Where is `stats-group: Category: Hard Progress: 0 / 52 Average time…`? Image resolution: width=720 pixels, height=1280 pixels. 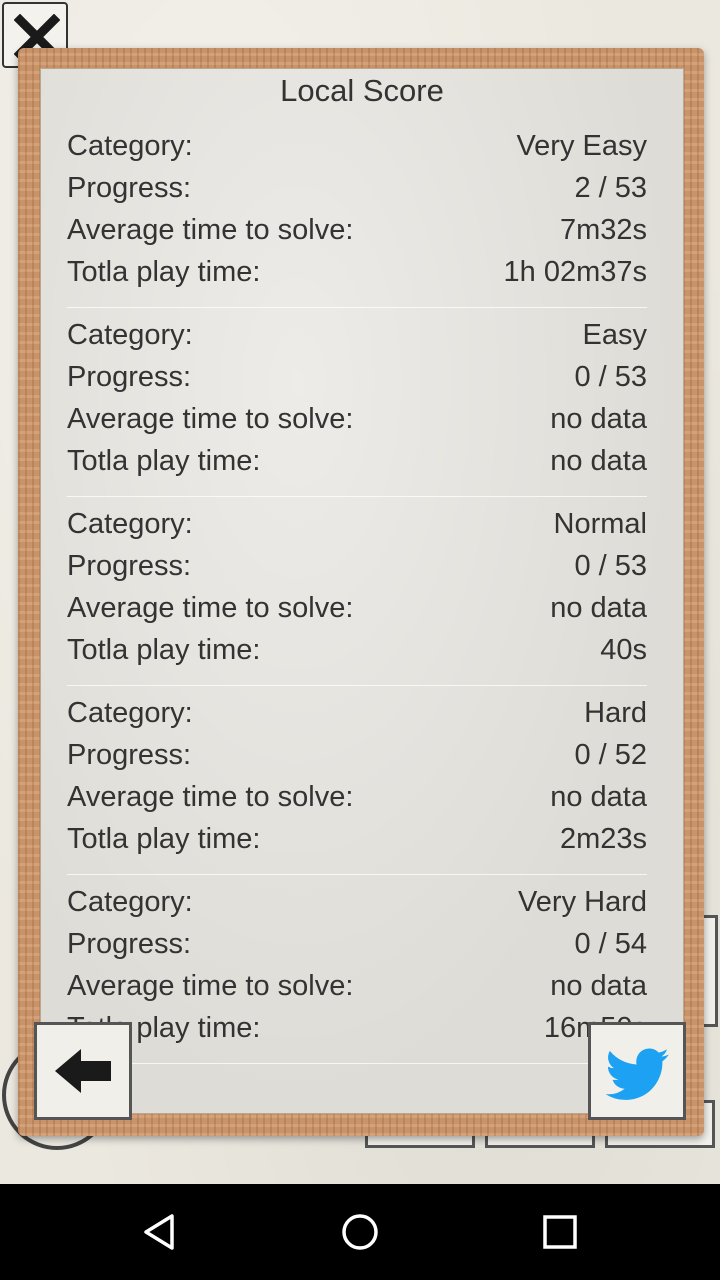 stats-group: Category: Hard Progress: 0 / 52 Average time… is located at coordinates (357, 780).